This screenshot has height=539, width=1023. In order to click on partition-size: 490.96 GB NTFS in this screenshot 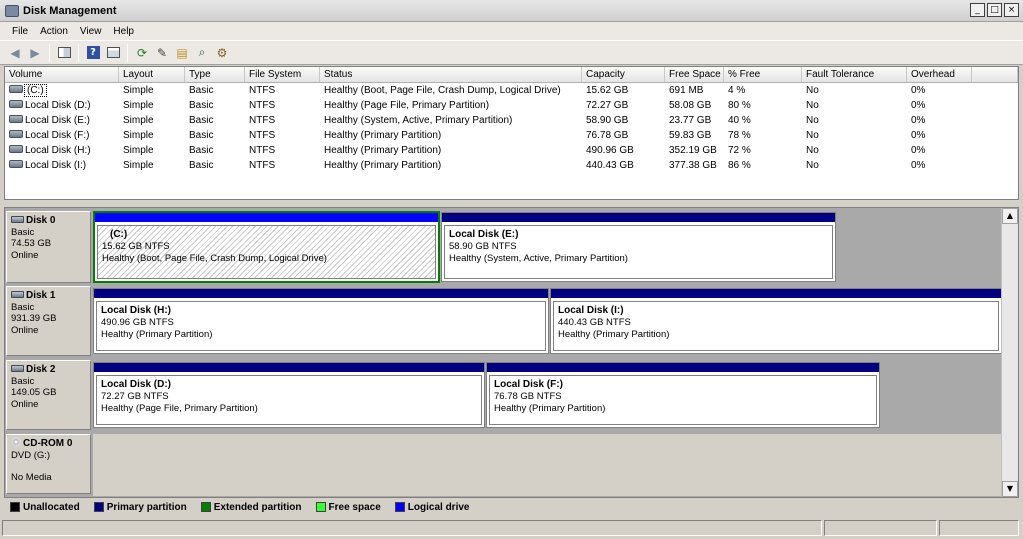, I will do `click(137, 322)`.